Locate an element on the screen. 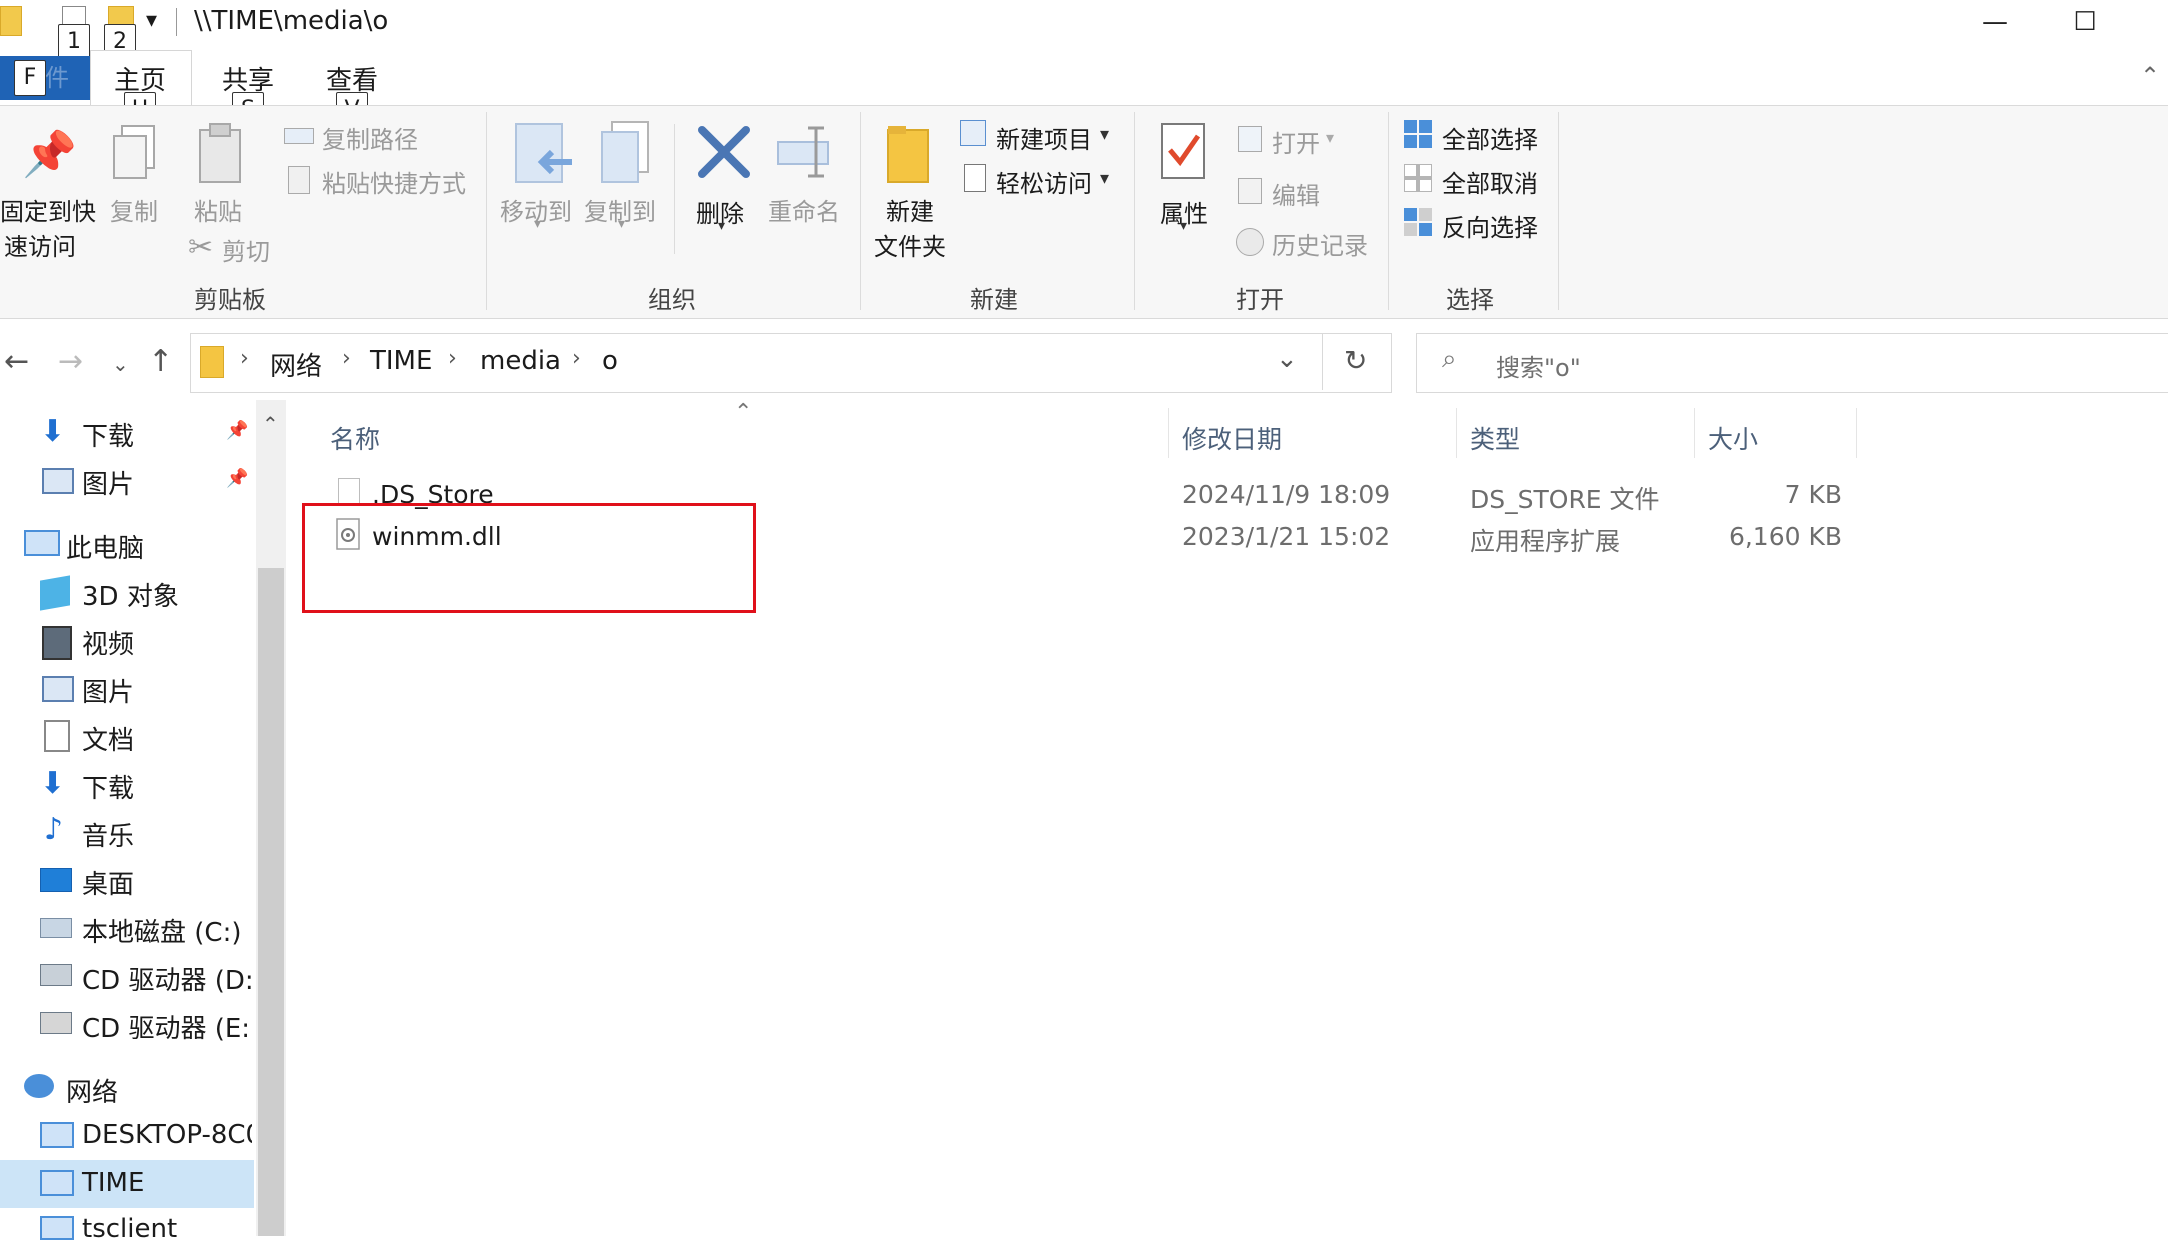  select-none-icon is located at coordinates (1418, 178).